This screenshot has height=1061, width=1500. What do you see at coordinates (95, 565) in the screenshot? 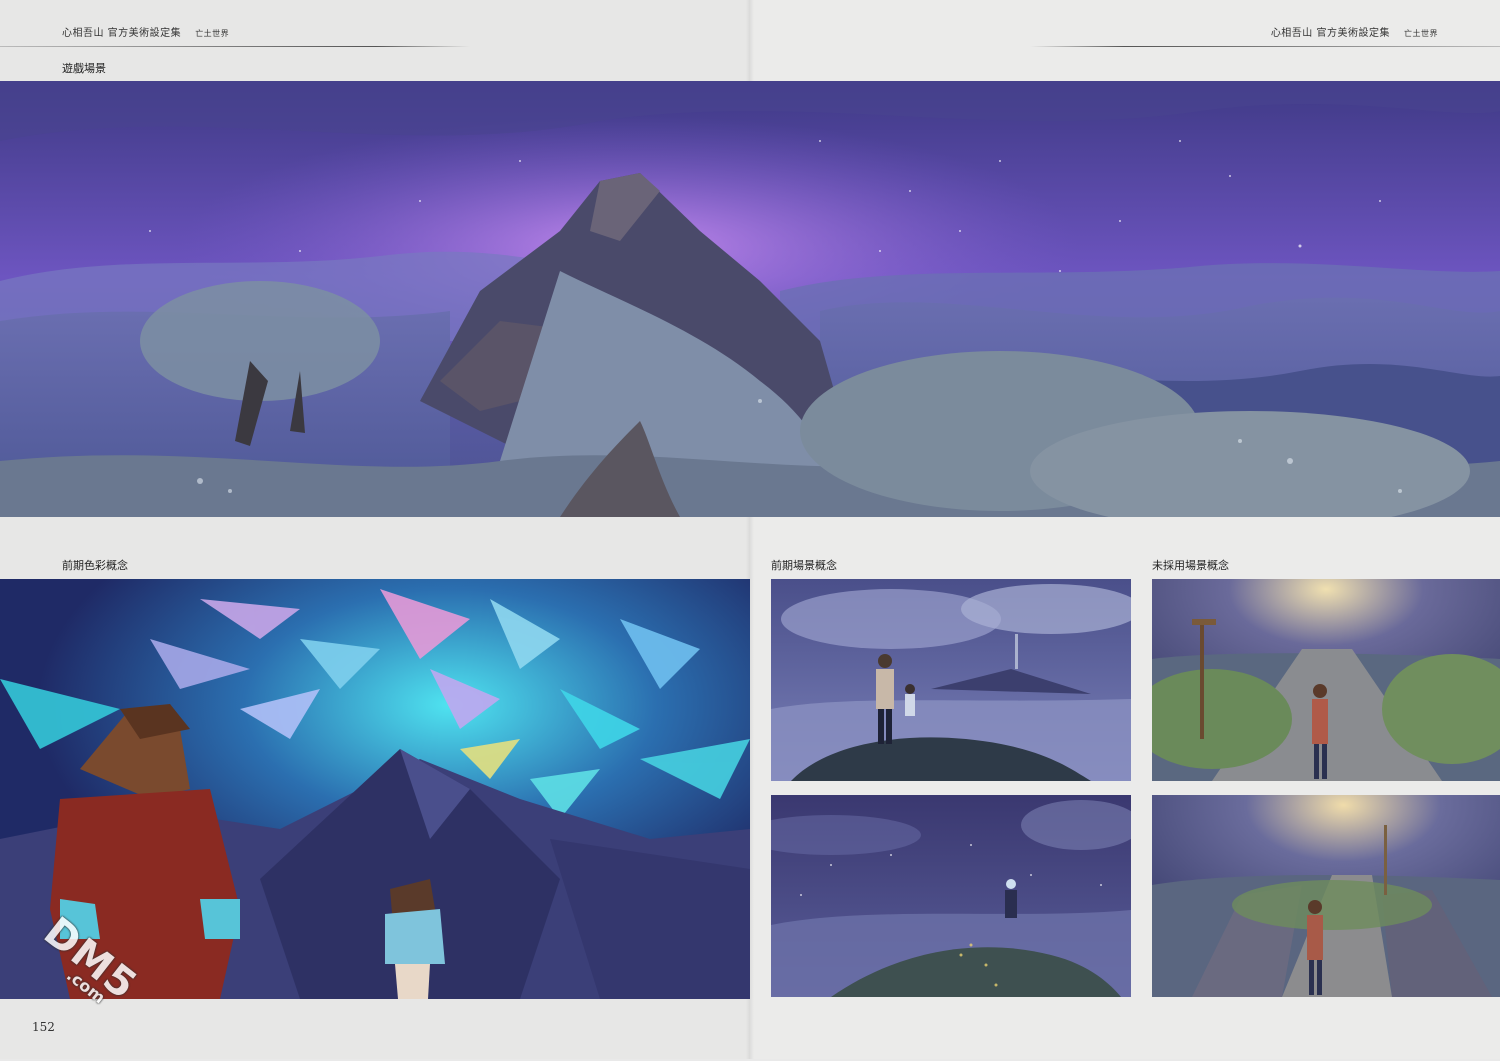
I see `caption-early-color-concept: 前期色彩概念` at bounding box center [95, 565].